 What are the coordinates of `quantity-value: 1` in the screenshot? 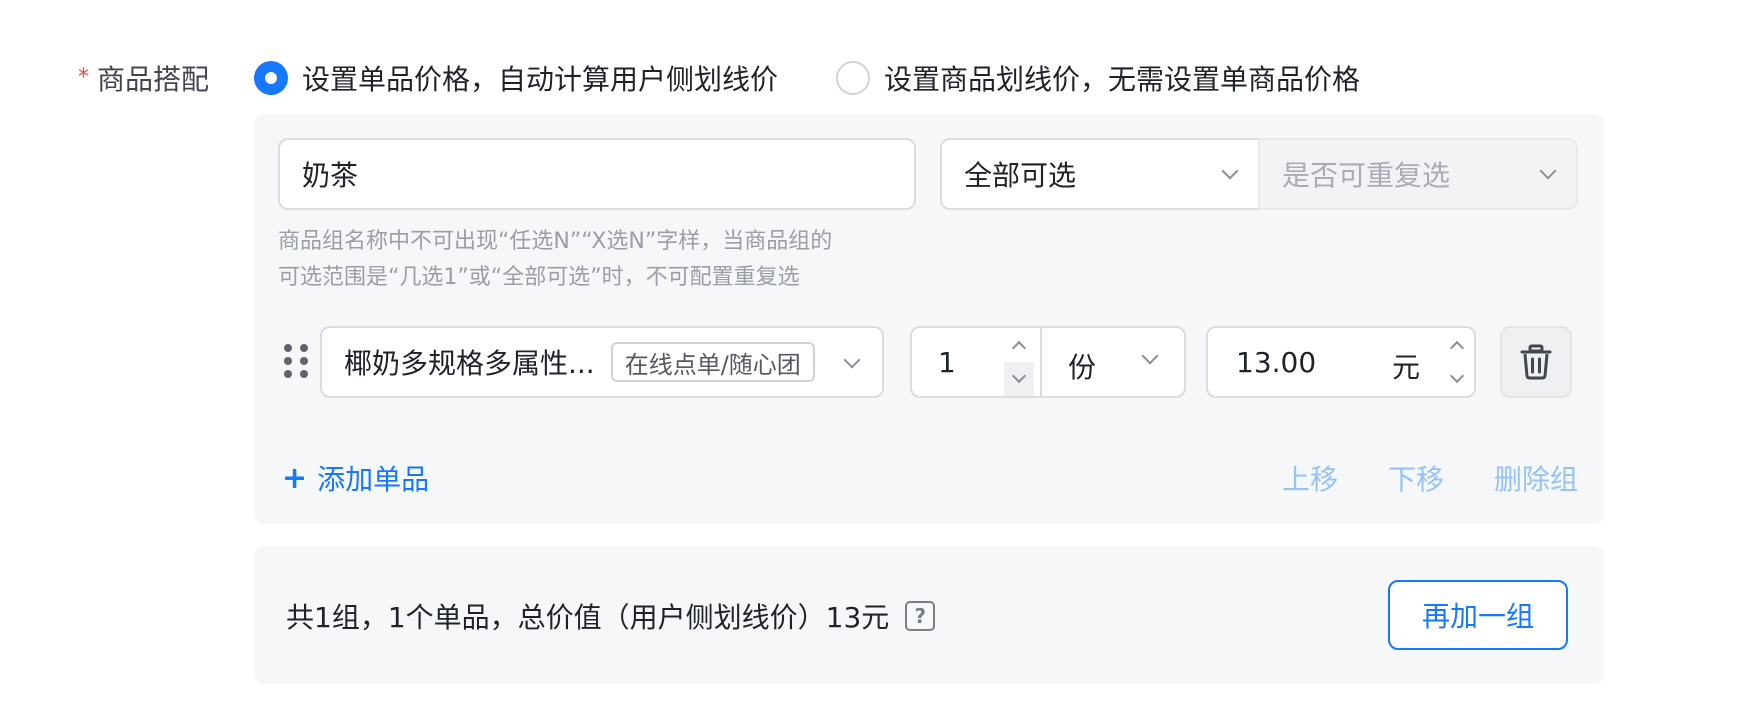 It's located at (947, 362).